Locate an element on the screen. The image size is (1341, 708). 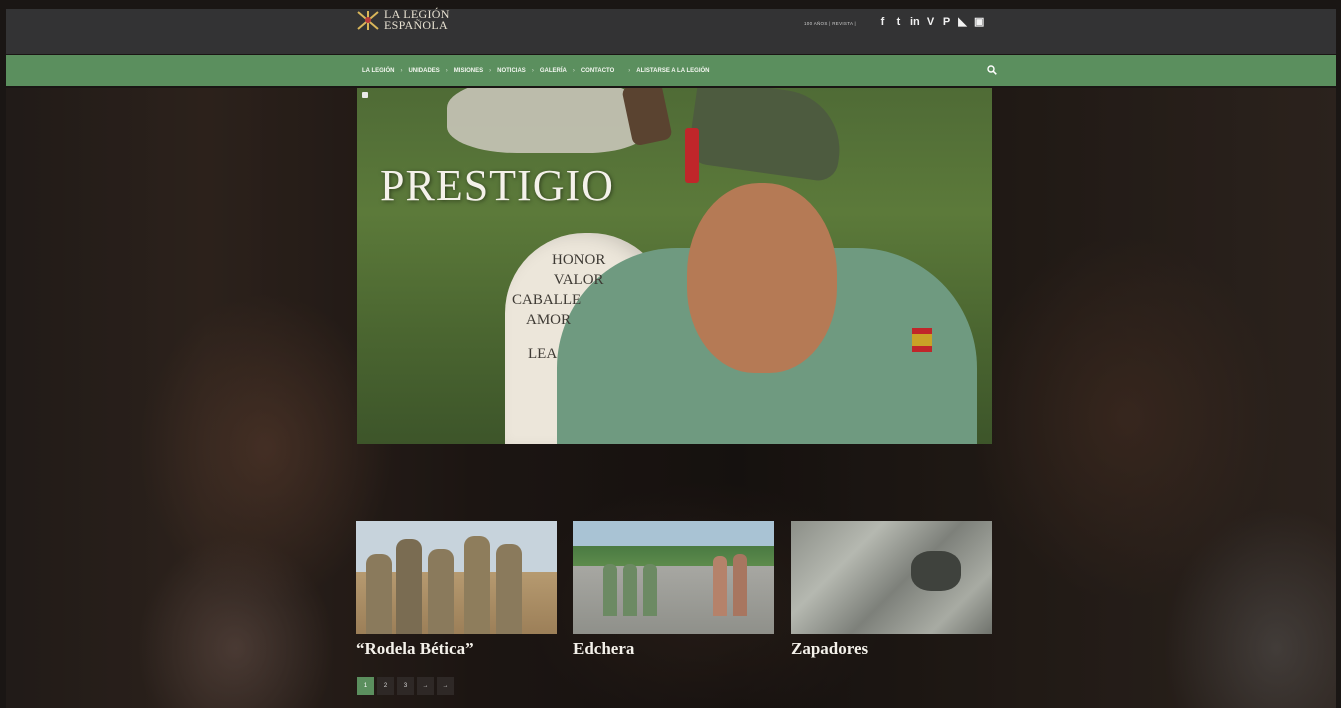
inscription-line: CABALLE is located at coordinates (547, 300).